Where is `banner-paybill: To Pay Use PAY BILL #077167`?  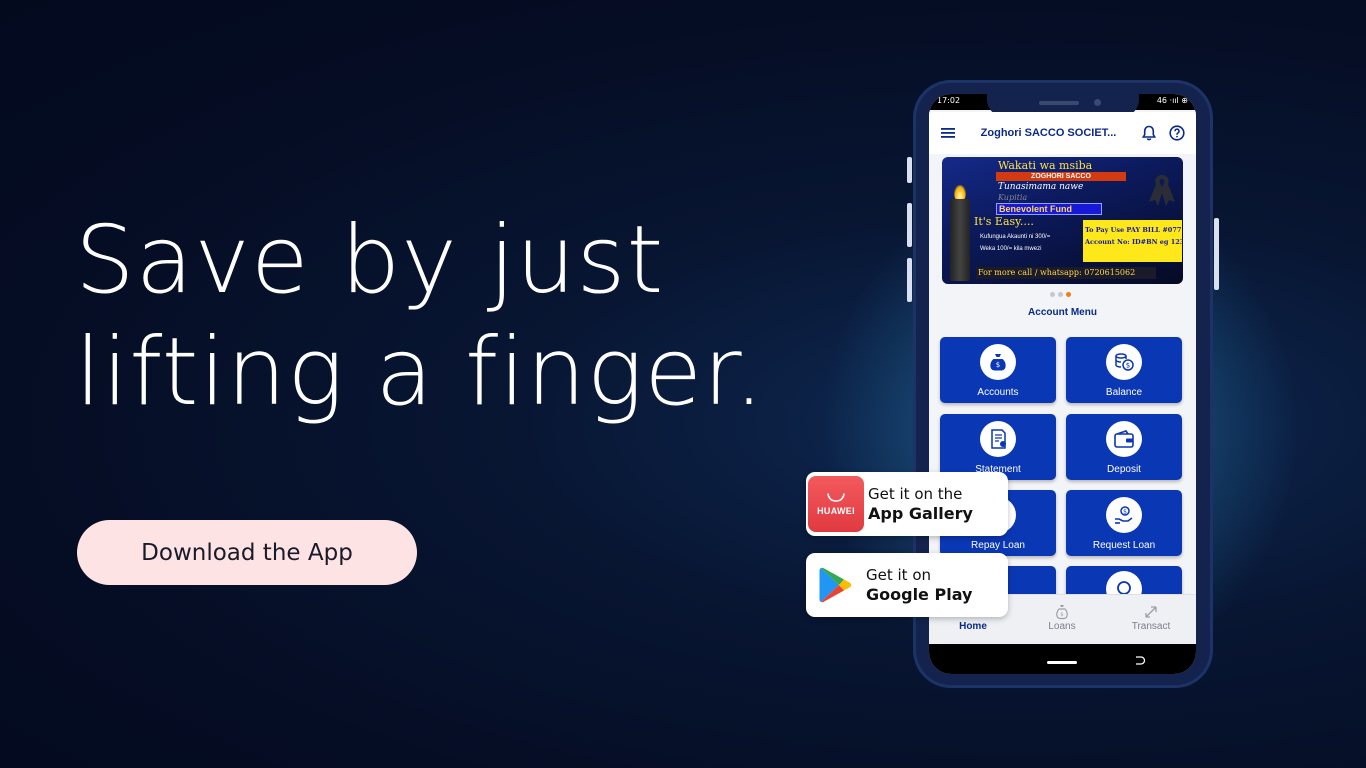
banner-paybill: To Pay Use PAY BILL #077167 is located at coordinates (1134, 230).